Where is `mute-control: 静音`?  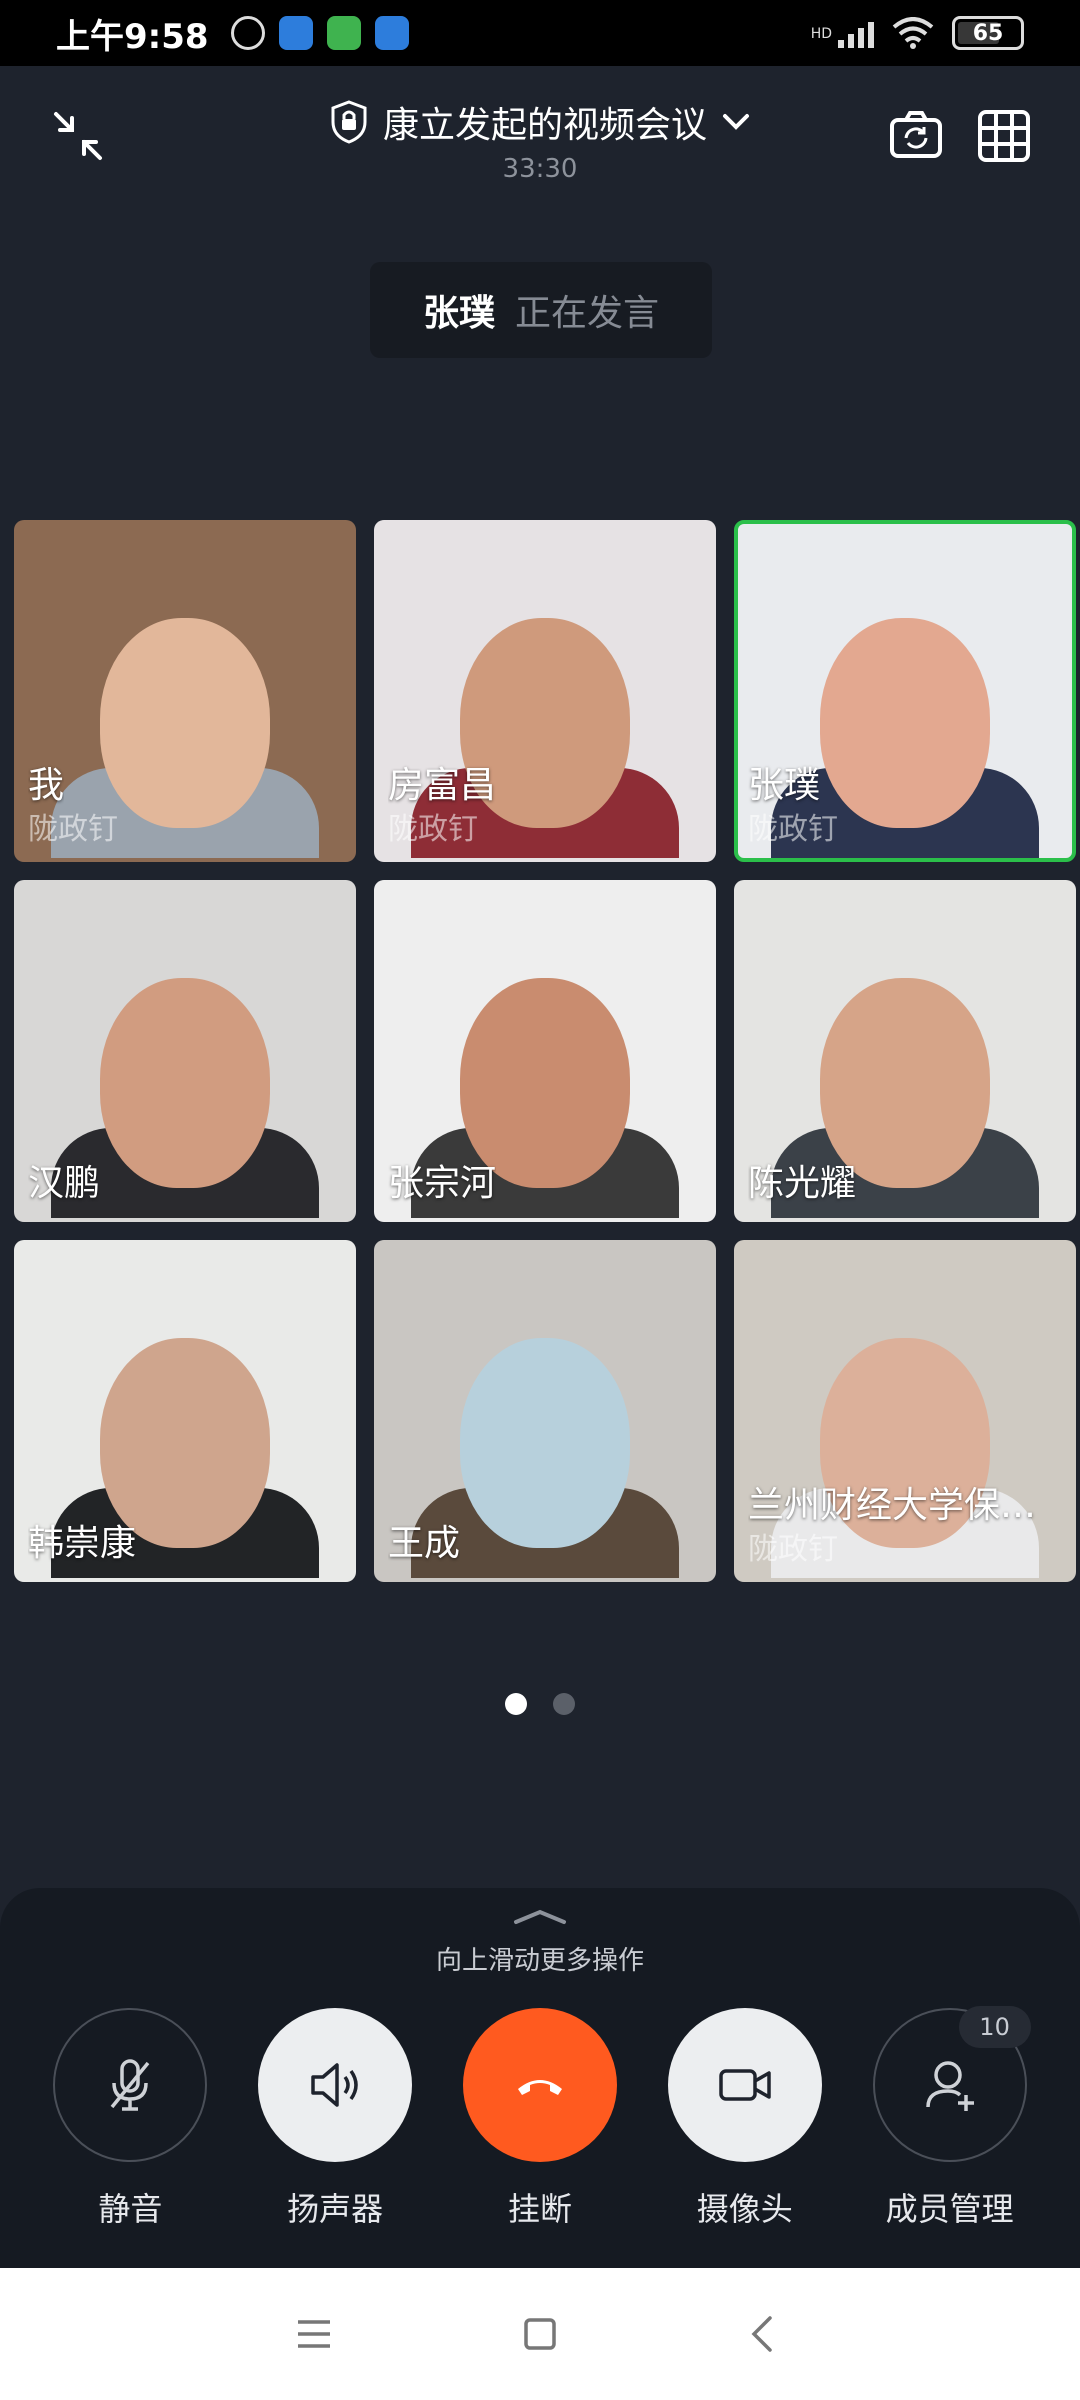 mute-control: 静音 is located at coordinates (130, 2119).